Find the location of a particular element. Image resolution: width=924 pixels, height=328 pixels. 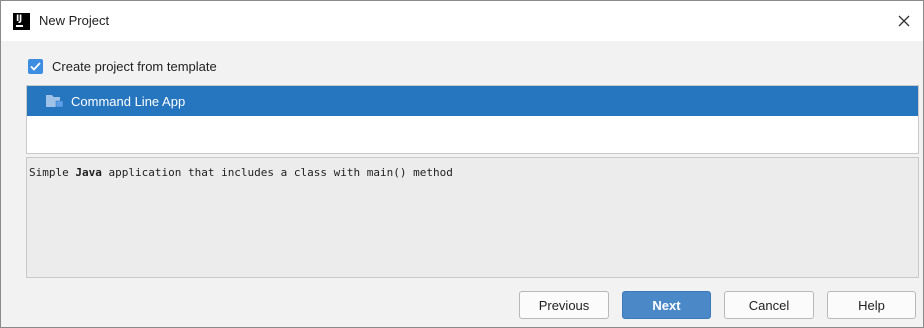

intellij-logo-icon: IJ is located at coordinates (21, 21).